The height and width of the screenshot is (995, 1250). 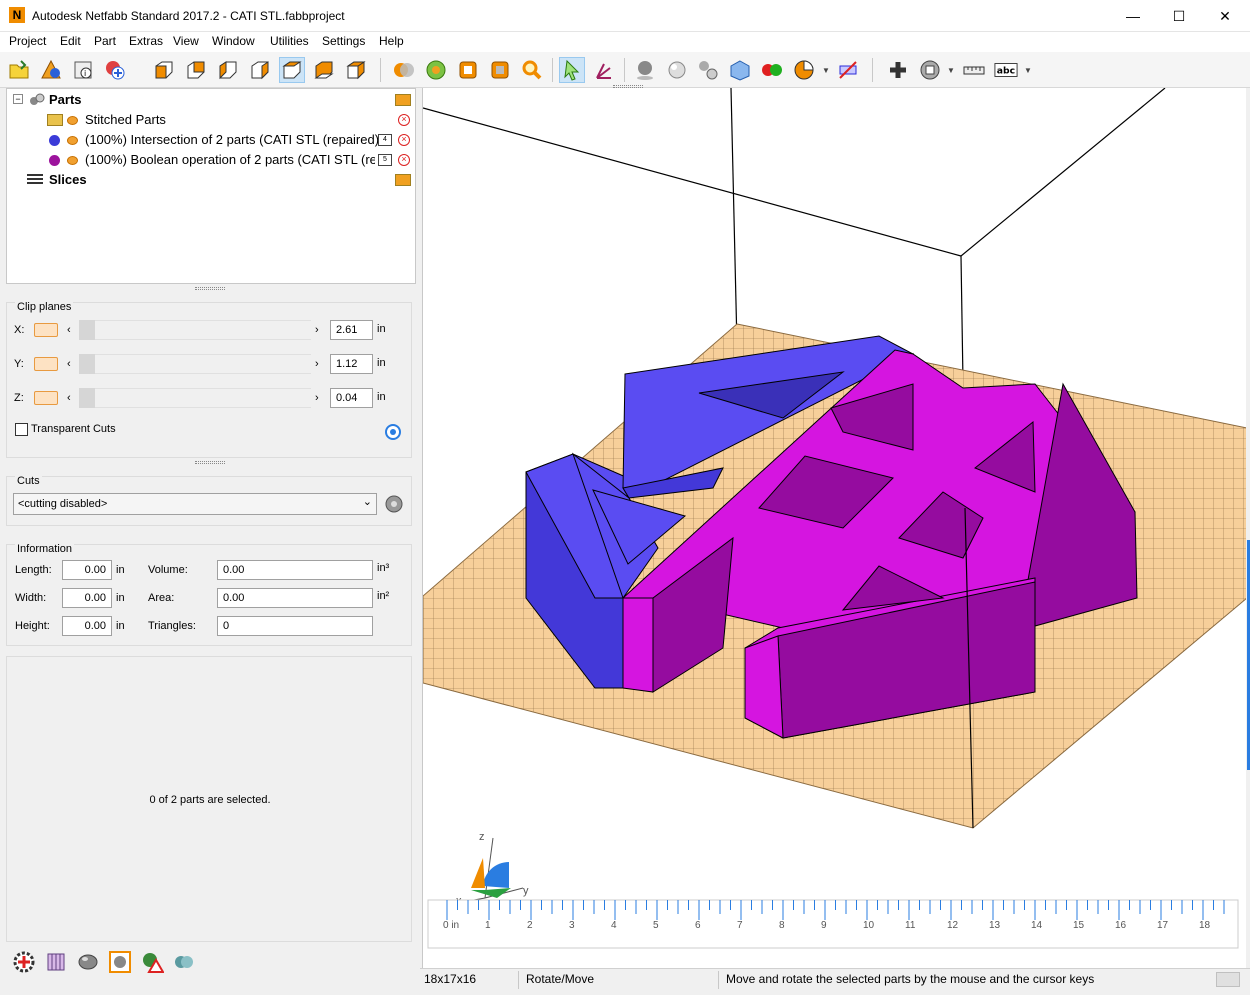 What do you see at coordinates (317, 364) in the screenshot?
I see `clip-y-right-arrow: ›` at bounding box center [317, 364].